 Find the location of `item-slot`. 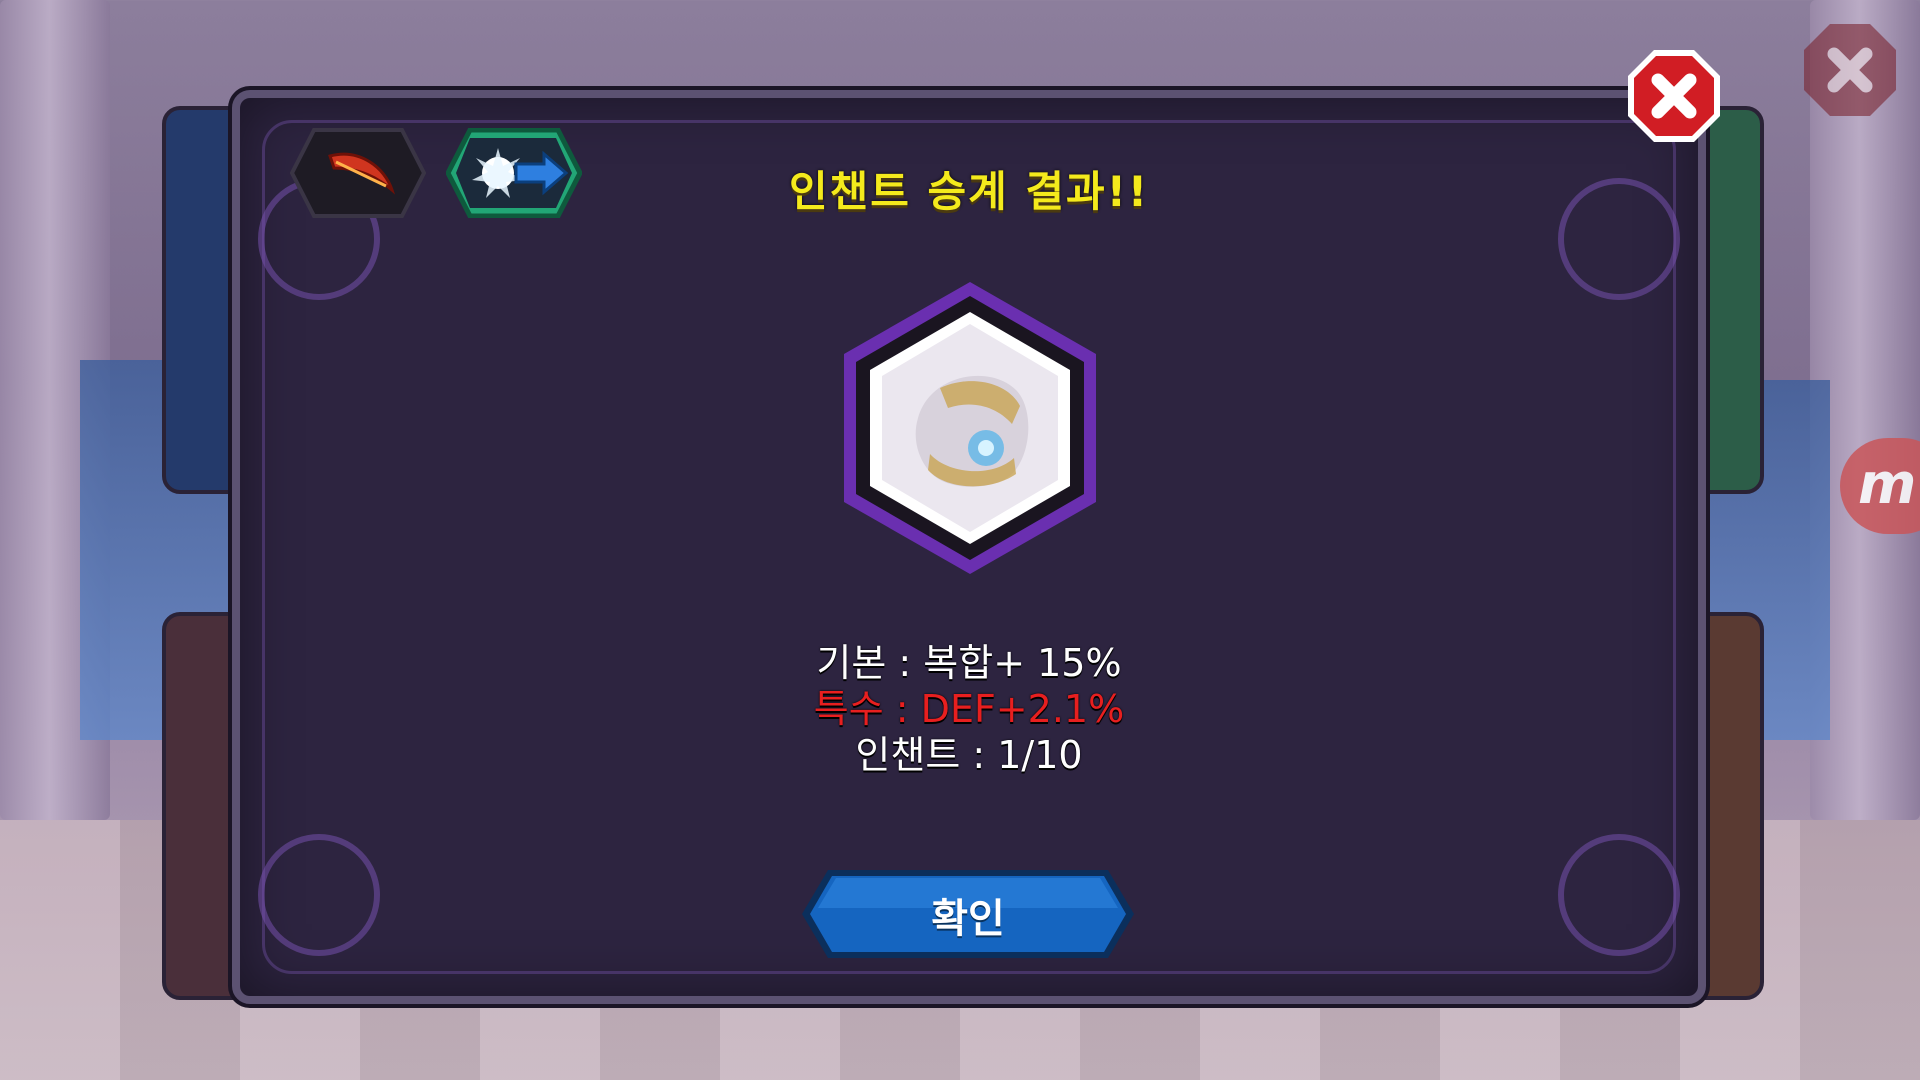

item-slot is located at coordinates (970, 428).